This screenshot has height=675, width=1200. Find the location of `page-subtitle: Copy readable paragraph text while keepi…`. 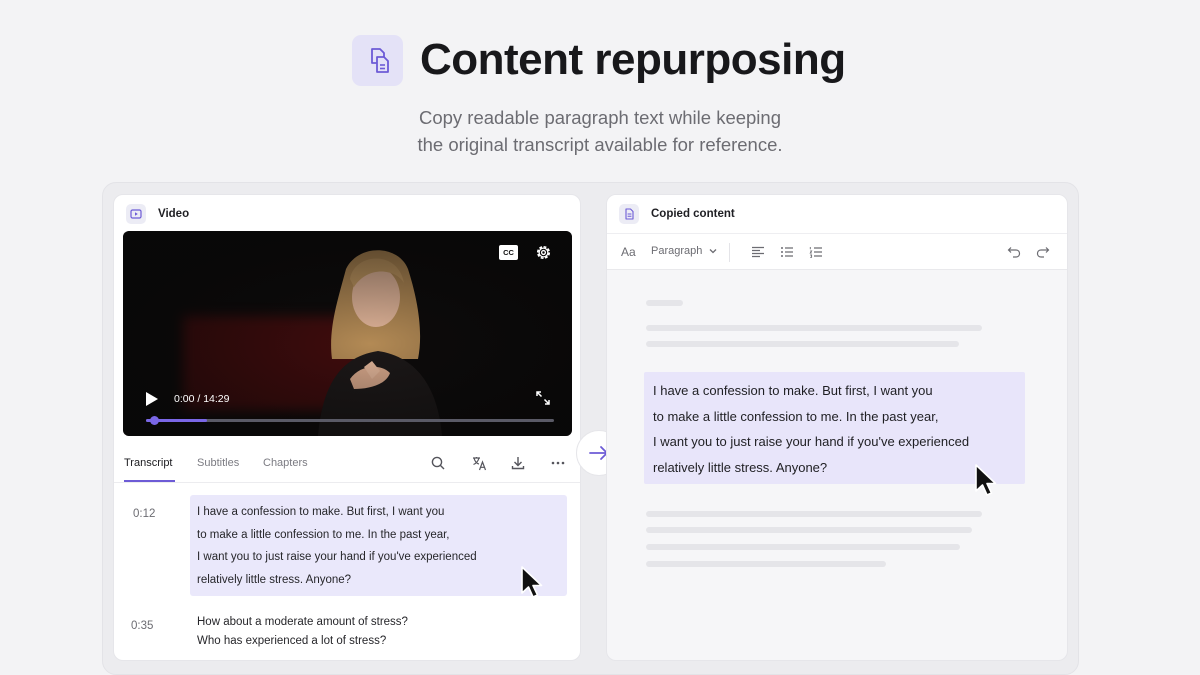

page-subtitle: Copy readable paragraph text while keepi… is located at coordinates (600, 131).